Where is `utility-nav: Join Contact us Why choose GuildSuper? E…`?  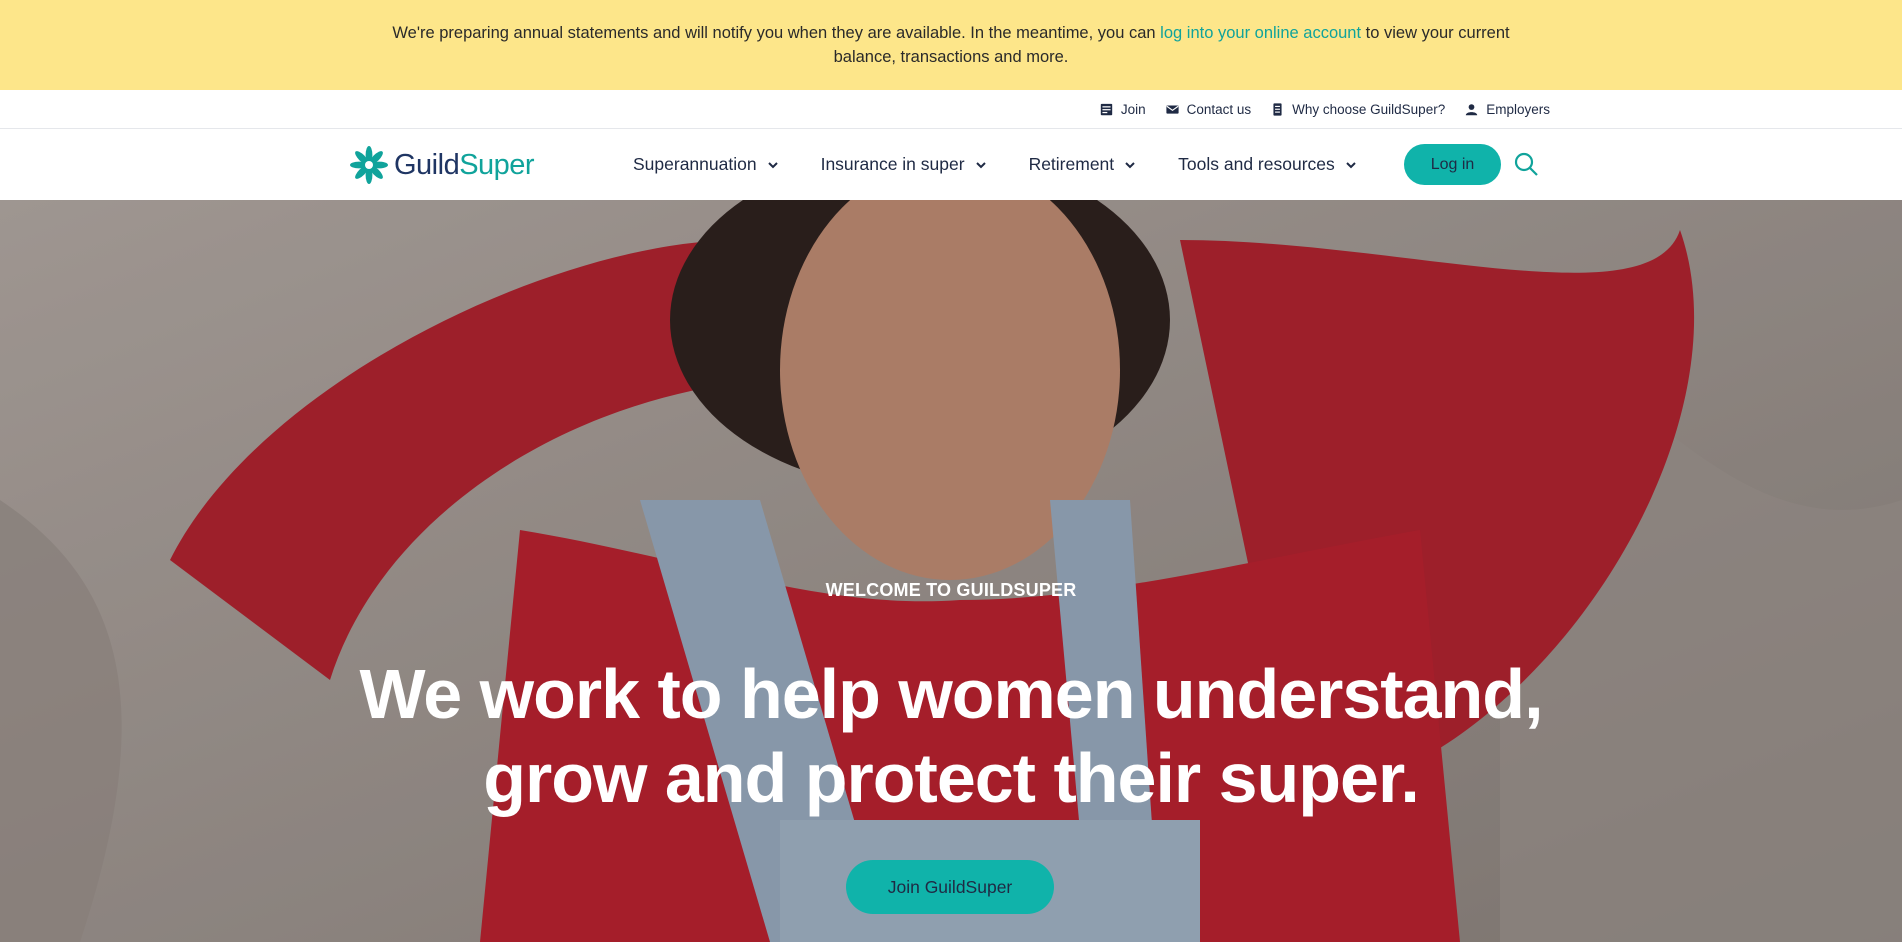
utility-nav: Join Contact us Why choose GuildSuper? E… is located at coordinates (951, 109).